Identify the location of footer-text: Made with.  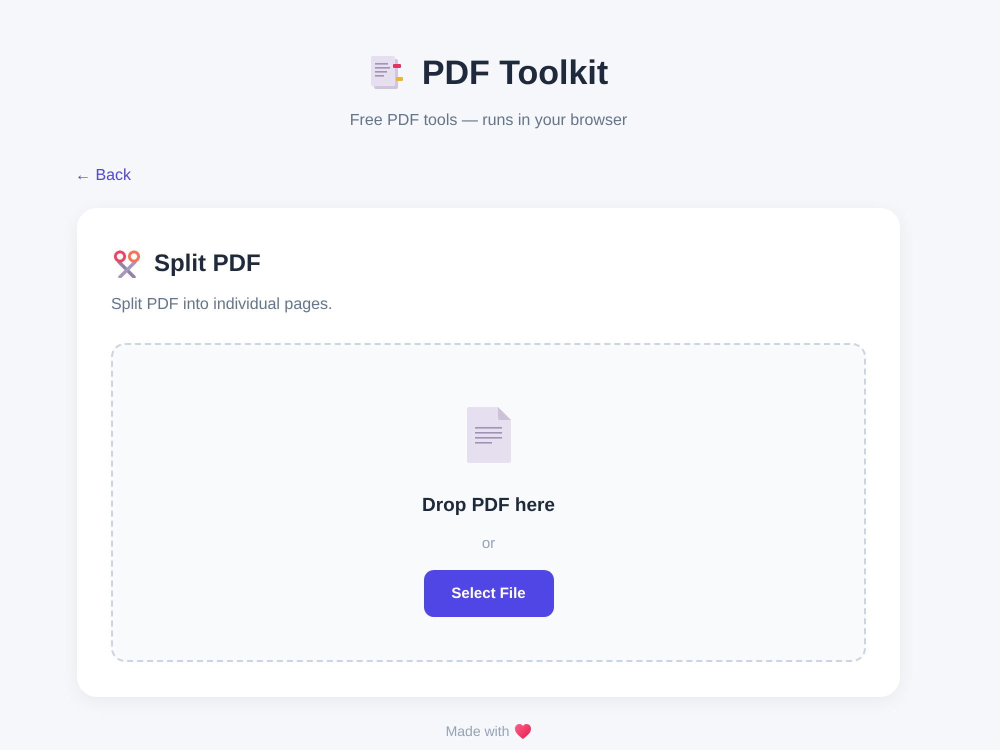
(478, 731).